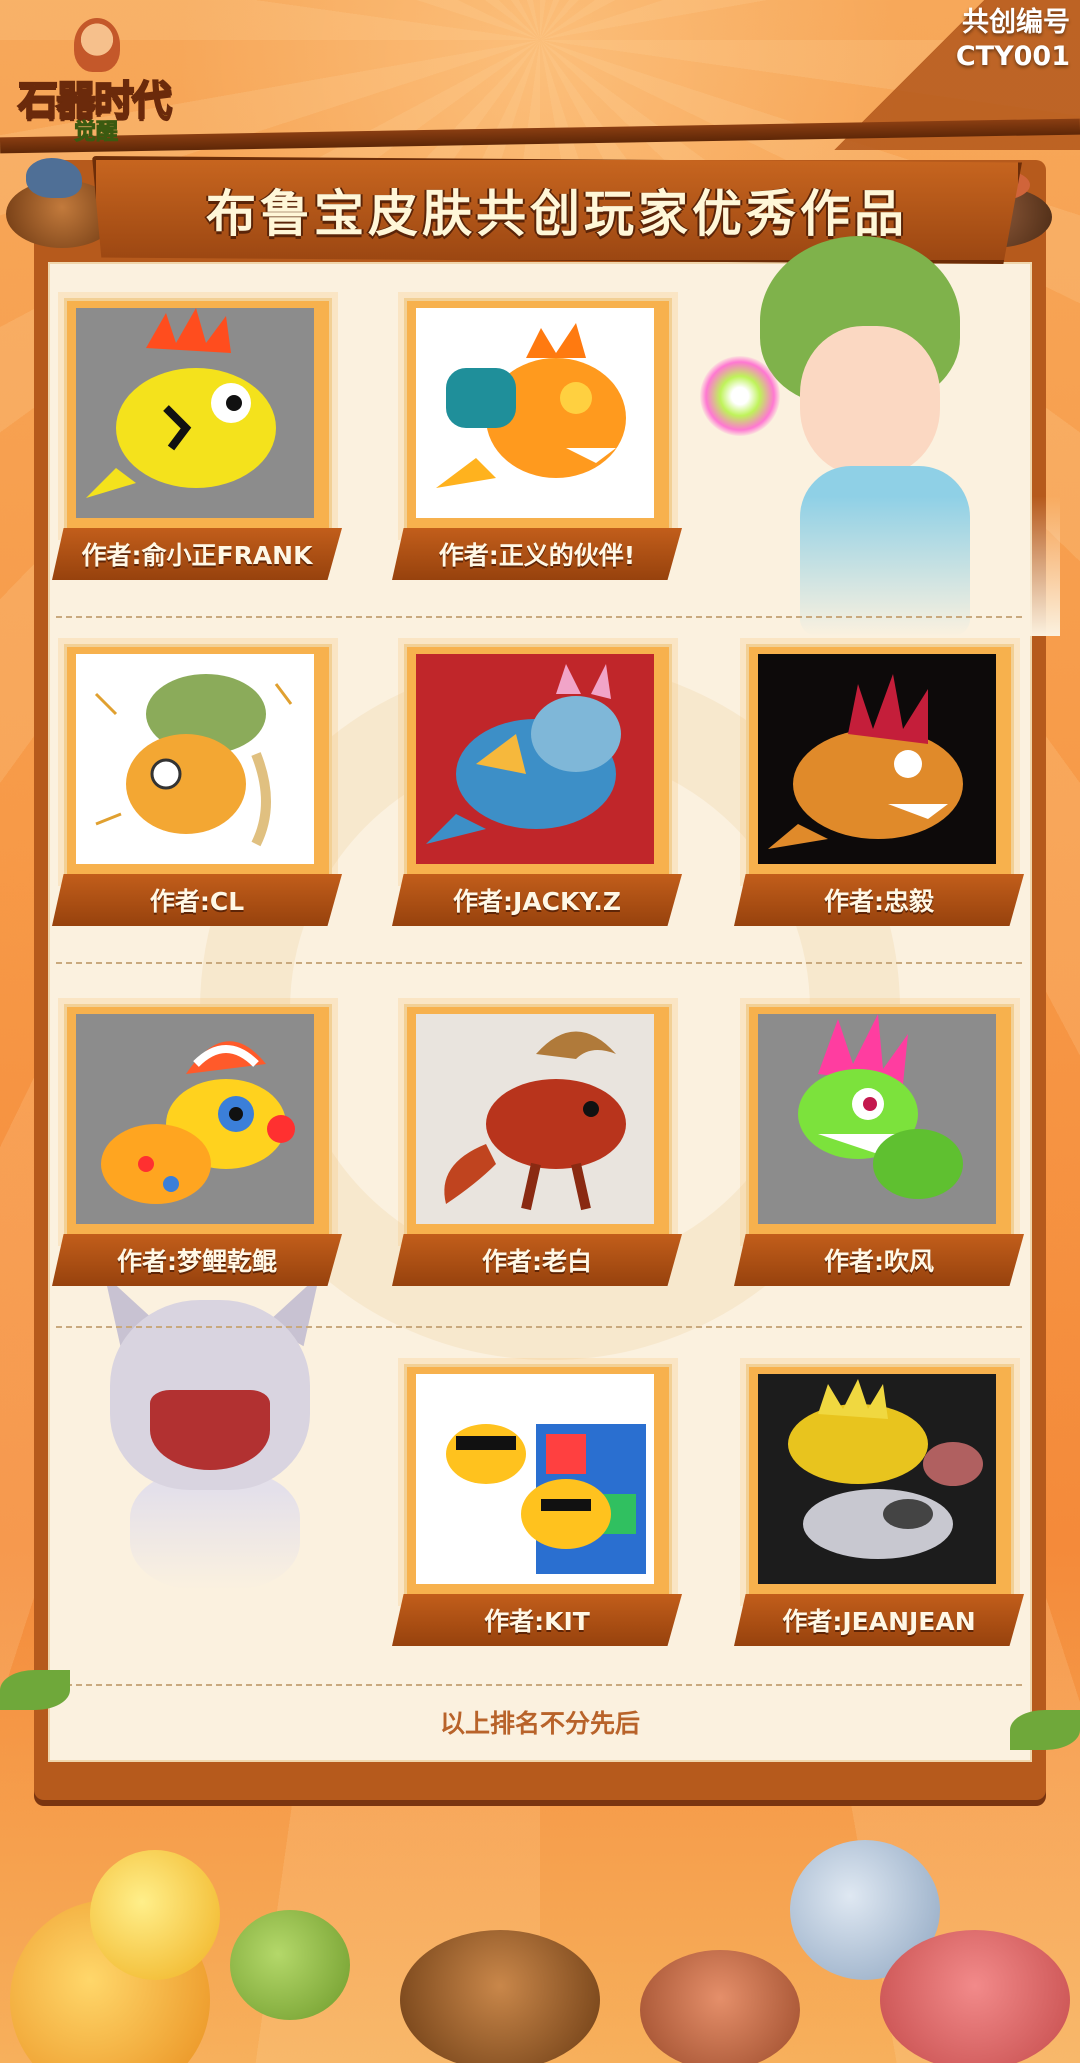 The height and width of the screenshot is (2063, 1080). I want to click on author-label: 作者:梦鲤乾鲲, so click(197, 1260).